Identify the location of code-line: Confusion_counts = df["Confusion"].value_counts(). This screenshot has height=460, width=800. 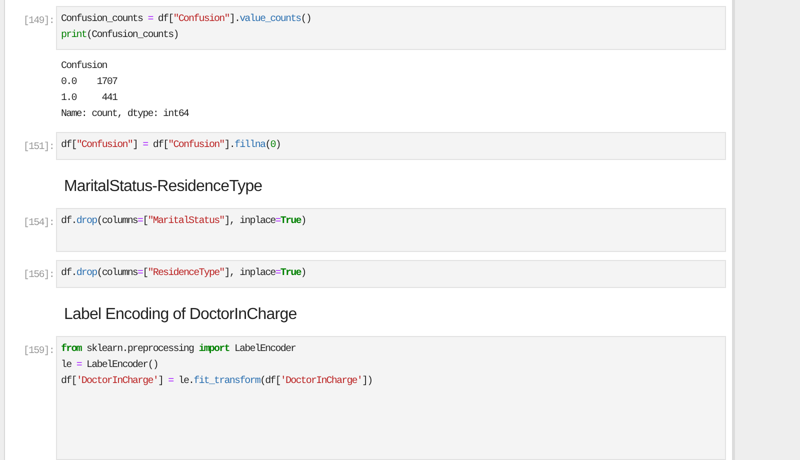
(186, 19).